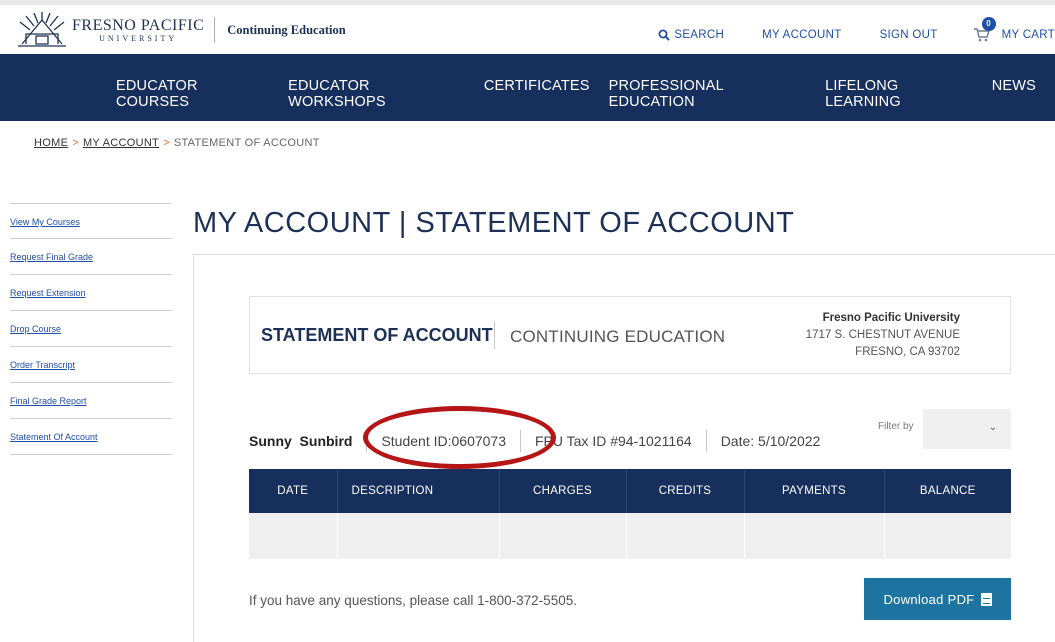 This screenshot has width=1055, height=642. I want to click on download-pdf-label: Download PDF, so click(929, 599).